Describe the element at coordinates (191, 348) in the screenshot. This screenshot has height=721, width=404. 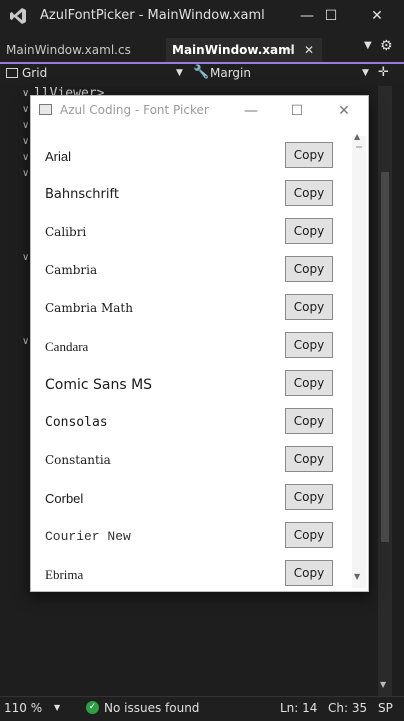
I see `list-item: Candara Copy` at that location.